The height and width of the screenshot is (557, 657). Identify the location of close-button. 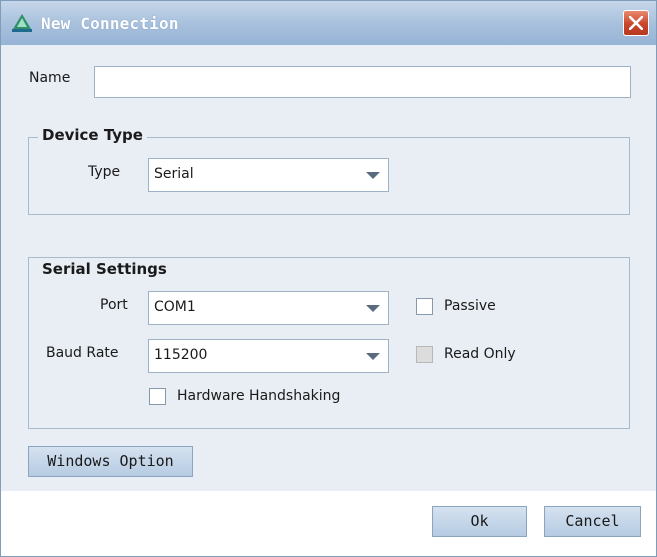
(636, 23).